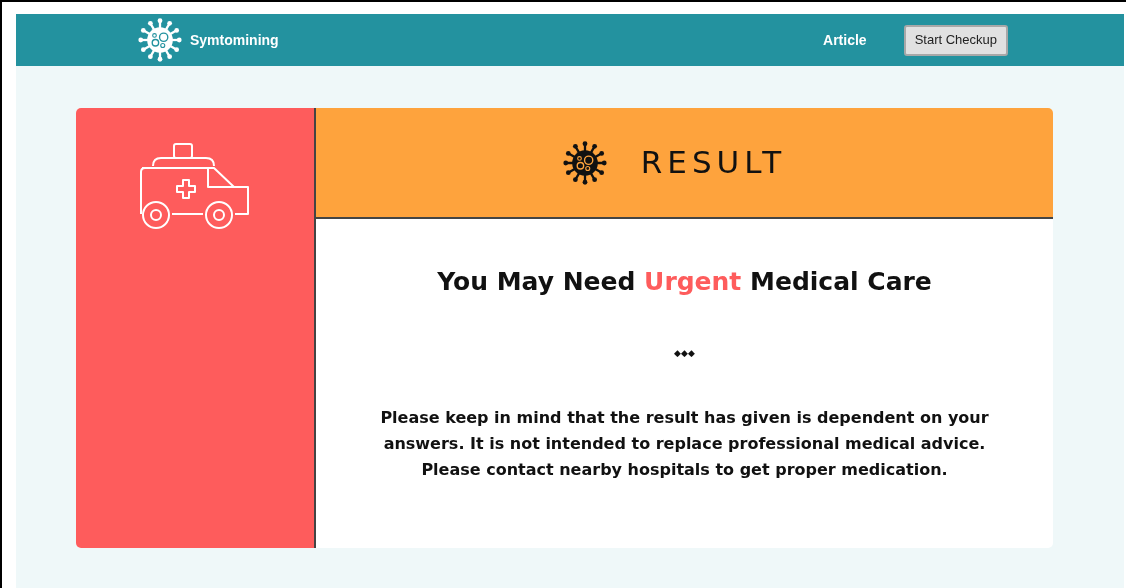 The image size is (1126, 588). What do you see at coordinates (845, 40) in the screenshot?
I see `nav-link: Article` at bounding box center [845, 40].